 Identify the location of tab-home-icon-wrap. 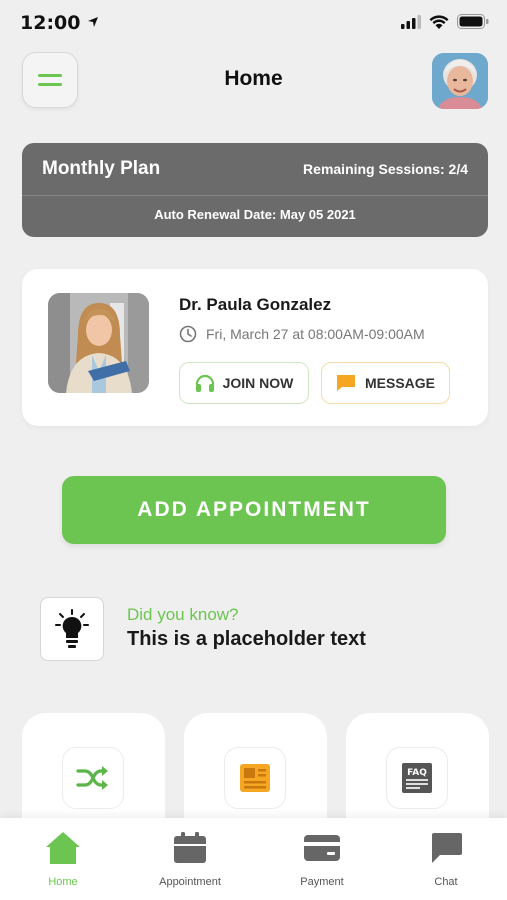
(63, 848).